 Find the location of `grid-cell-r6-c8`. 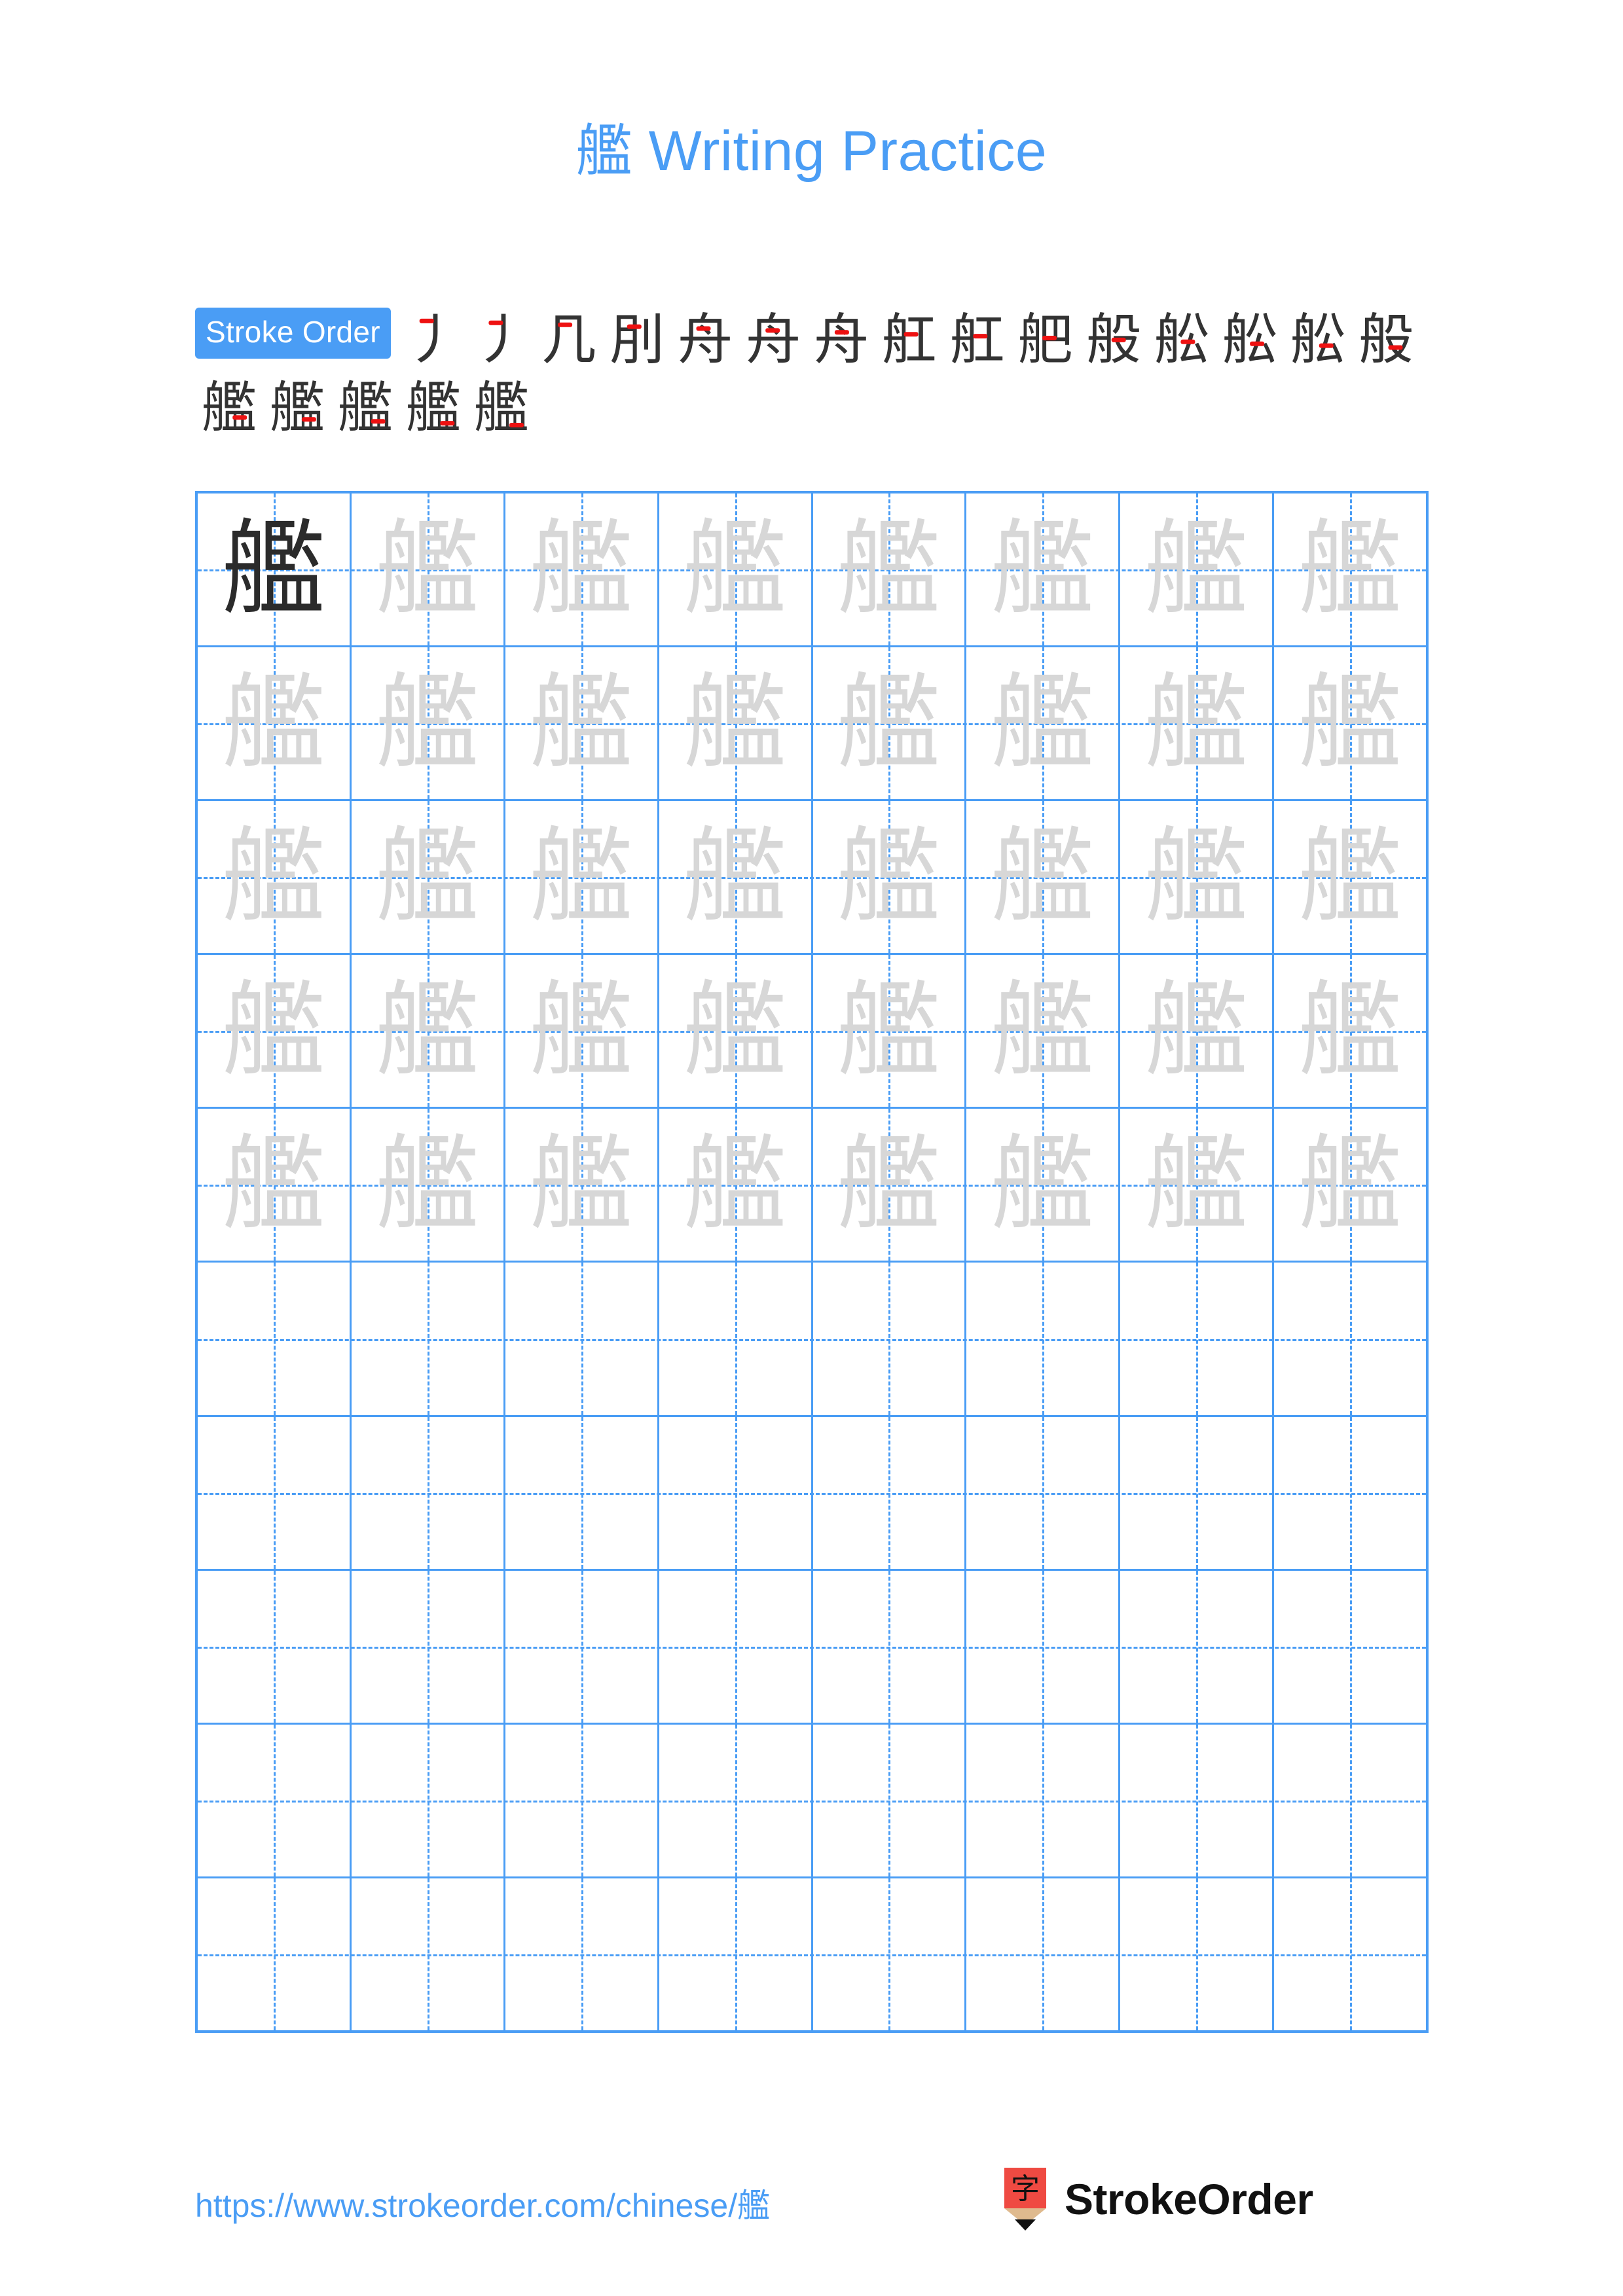

grid-cell-r6-c8 is located at coordinates (1350, 1339).